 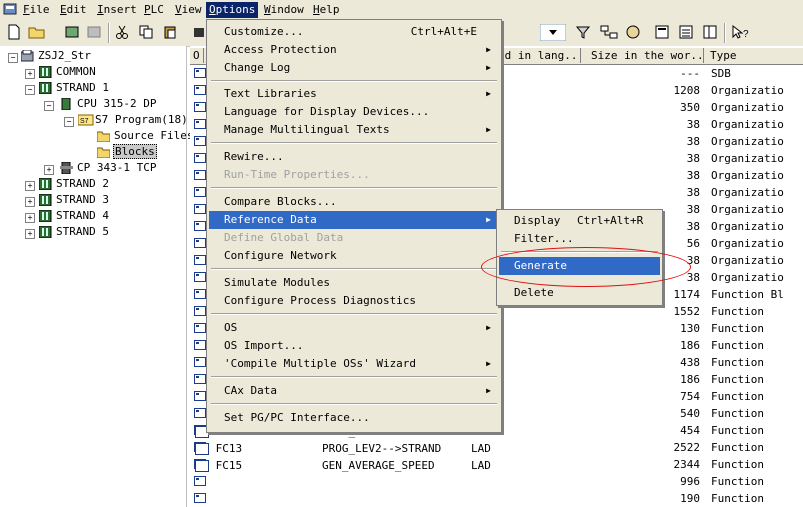 I want to click on row-size: 438, so click(x=690, y=362).